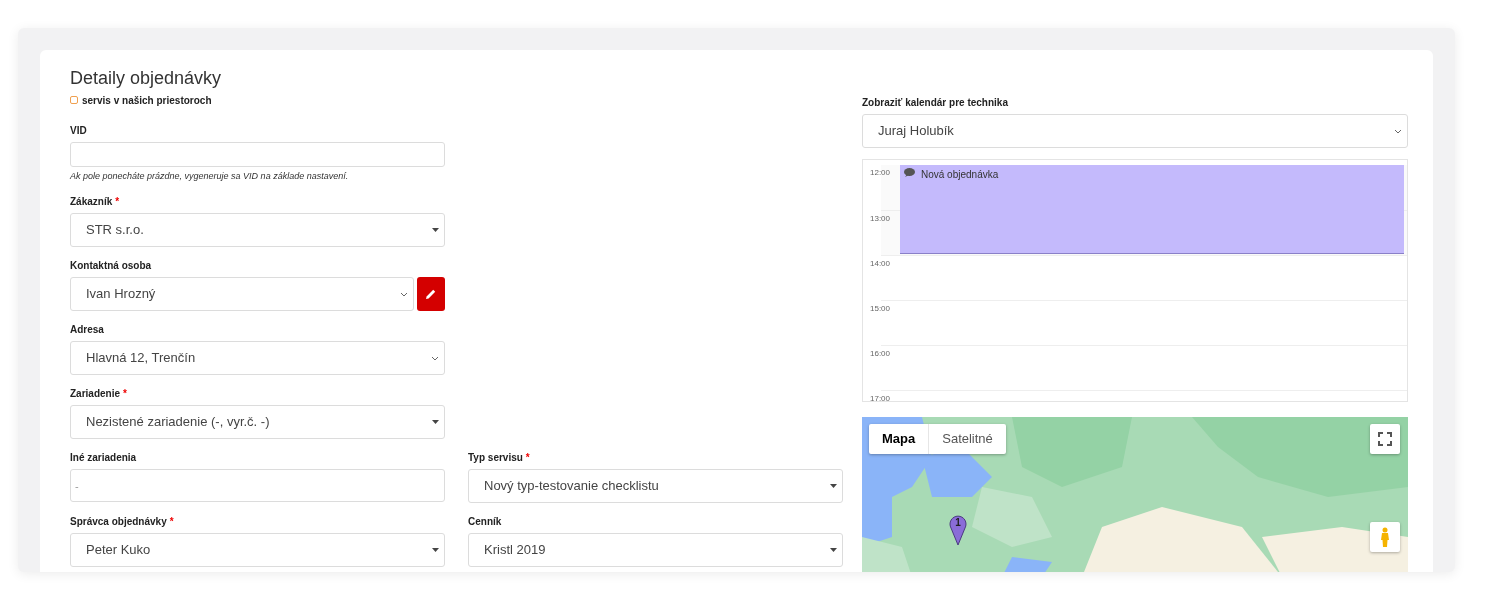 The image size is (1500, 606). I want to click on time-label: 16:00, so click(881, 354).